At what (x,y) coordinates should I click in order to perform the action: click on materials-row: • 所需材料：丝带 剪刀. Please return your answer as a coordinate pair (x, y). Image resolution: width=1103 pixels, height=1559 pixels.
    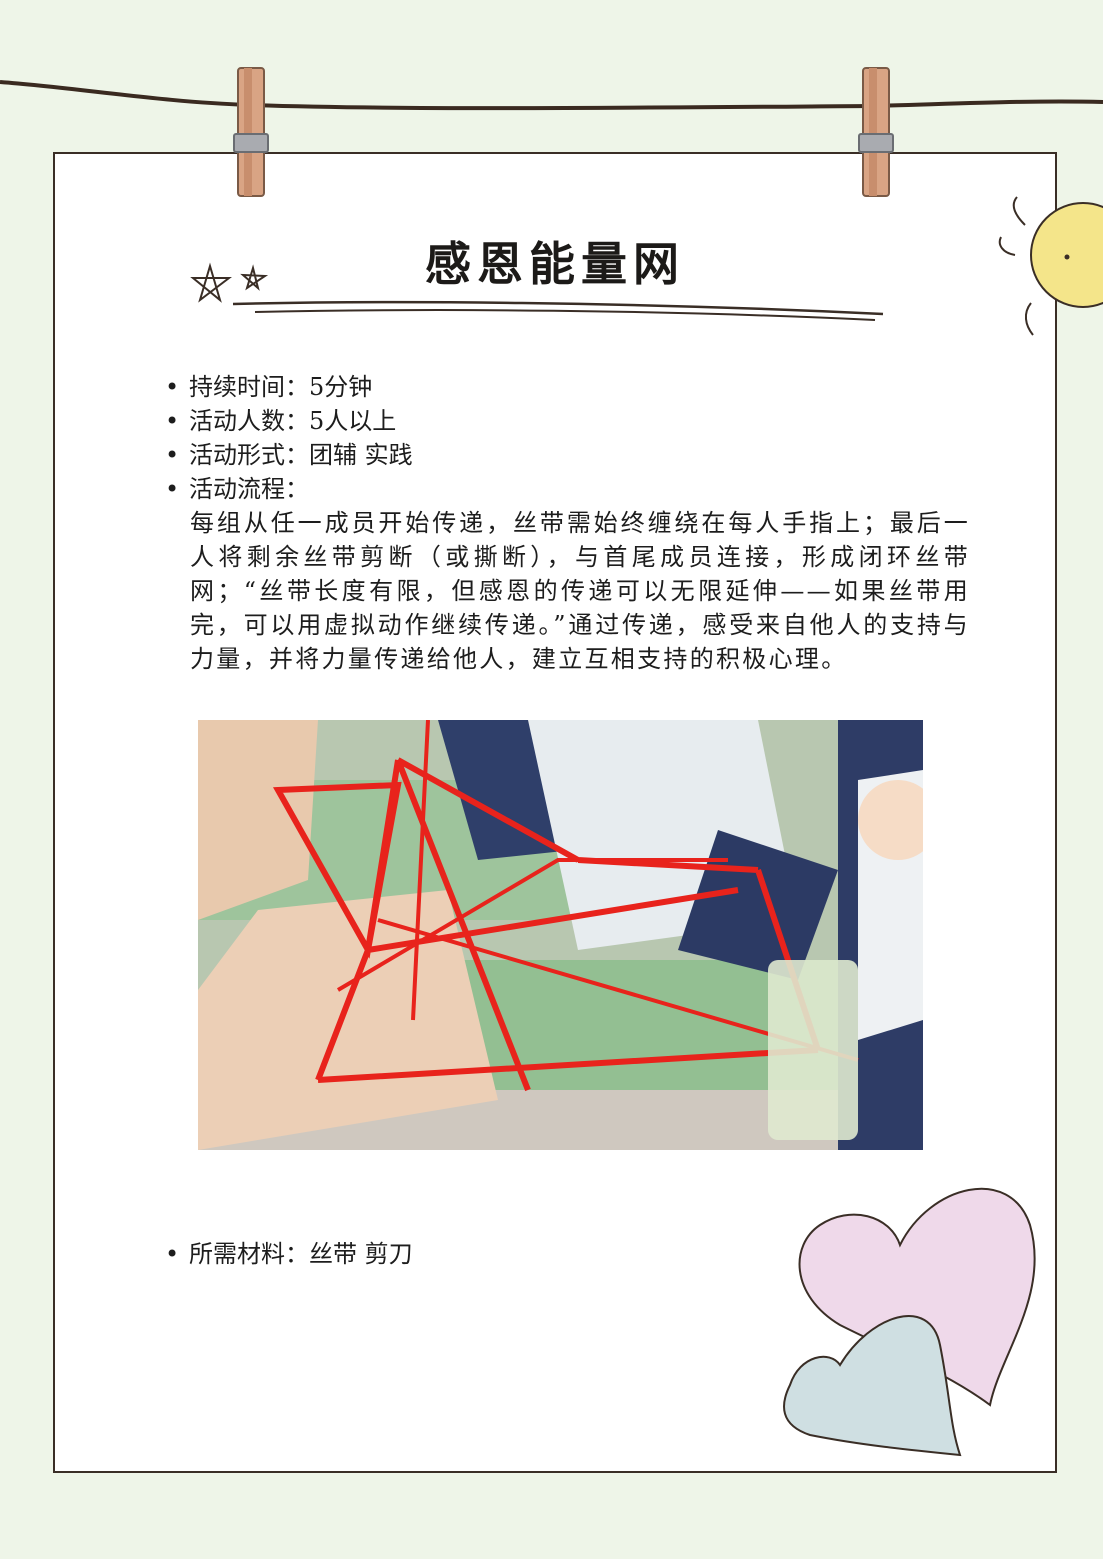
    Looking at the image, I should click on (289, 1254).